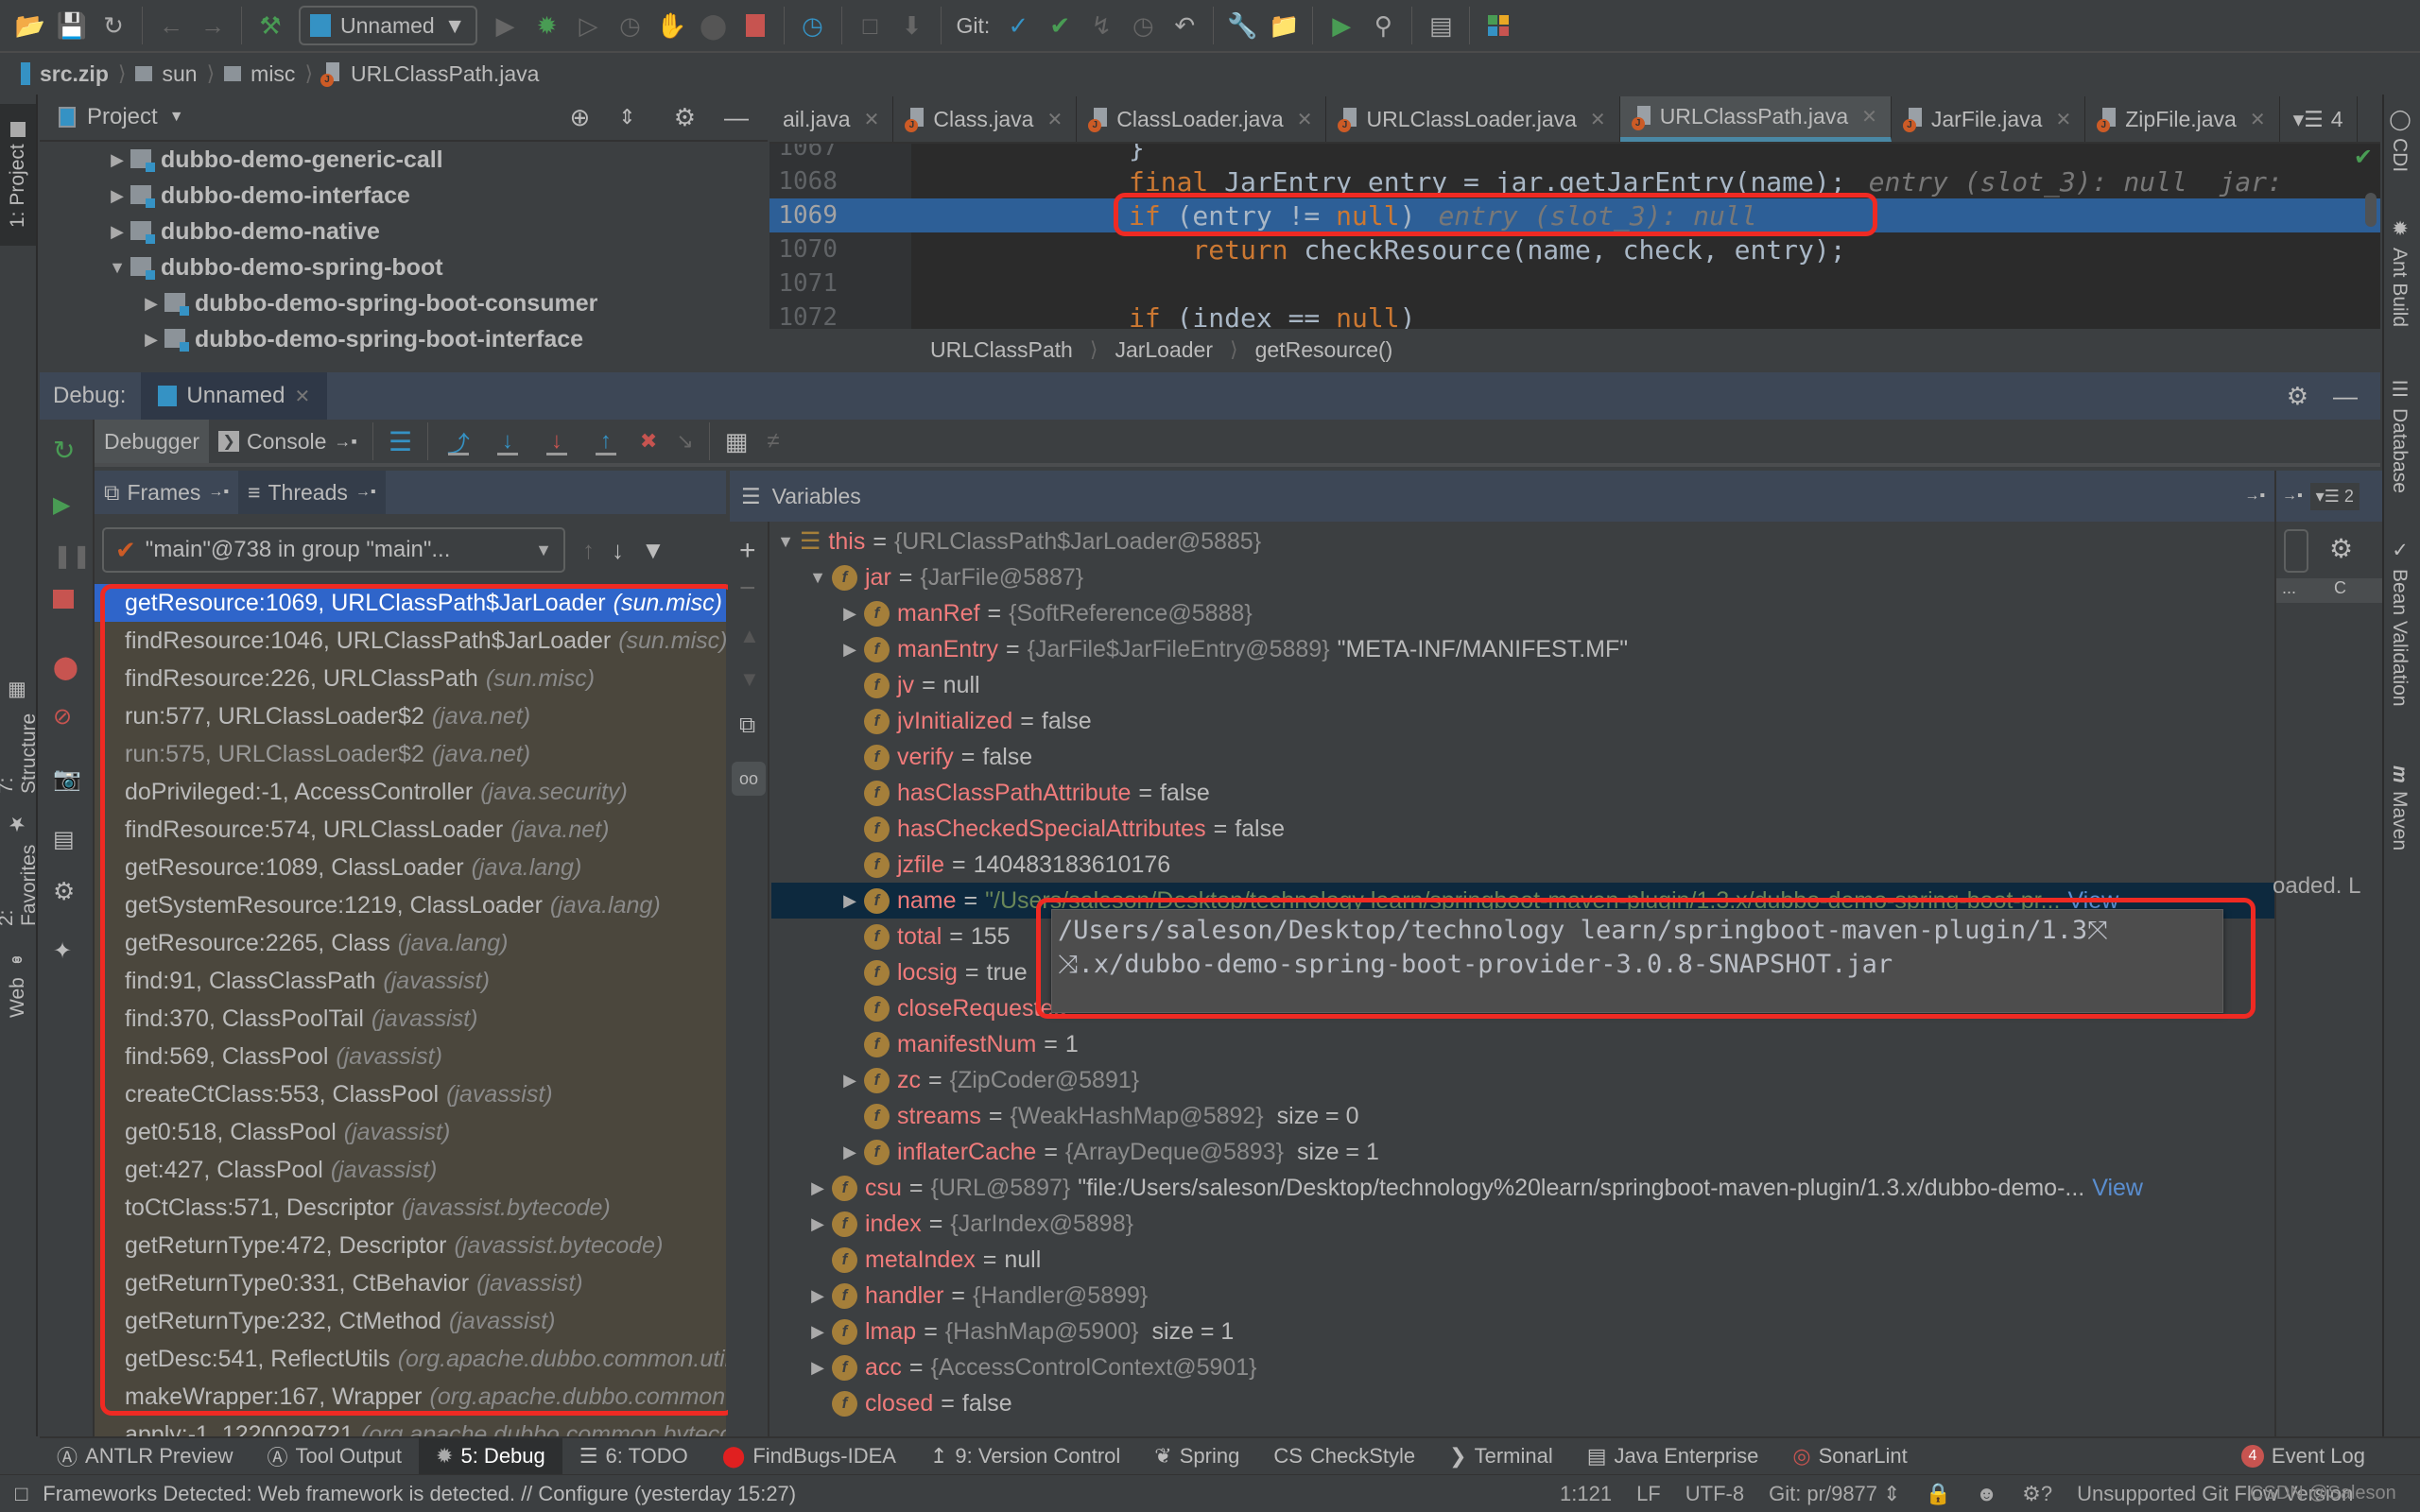 The image size is (2420, 1512). I want to click on line-number: 1071, so click(807, 283).